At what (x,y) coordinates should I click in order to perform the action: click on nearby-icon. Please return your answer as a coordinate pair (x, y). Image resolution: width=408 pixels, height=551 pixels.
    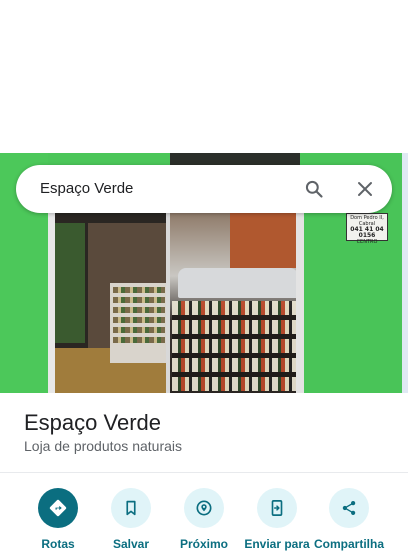
    Looking at the image, I should click on (204, 508).